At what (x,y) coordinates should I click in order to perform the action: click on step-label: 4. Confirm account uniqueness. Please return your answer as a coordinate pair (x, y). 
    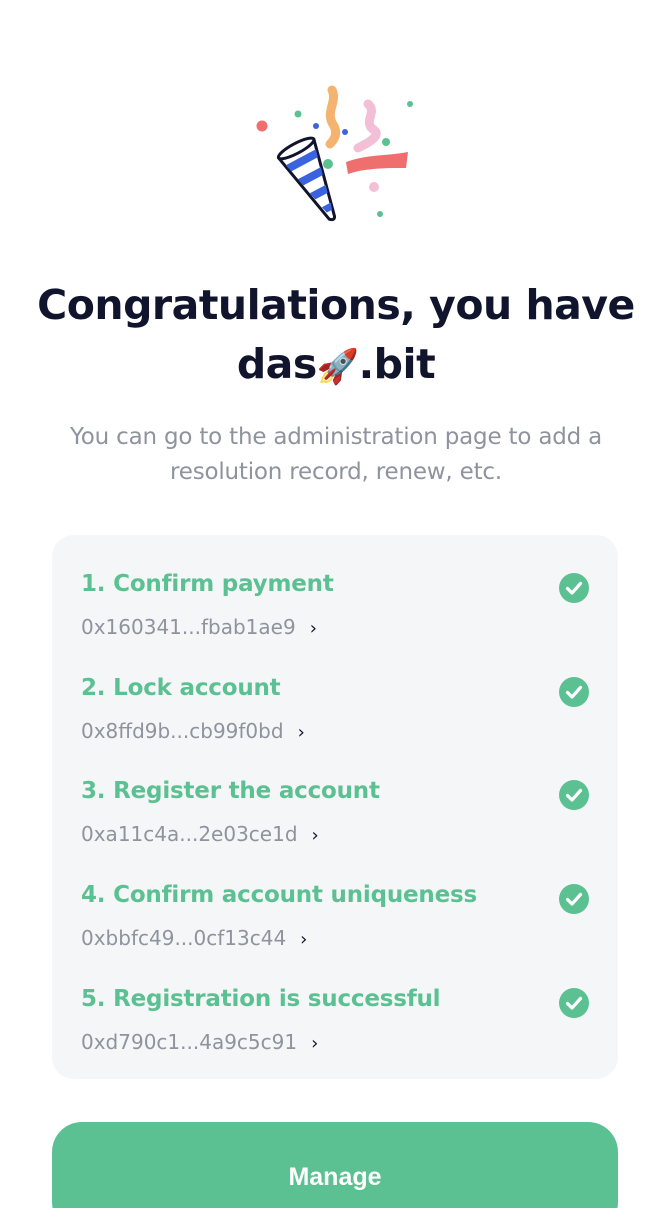
    Looking at the image, I should click on (279, 895).